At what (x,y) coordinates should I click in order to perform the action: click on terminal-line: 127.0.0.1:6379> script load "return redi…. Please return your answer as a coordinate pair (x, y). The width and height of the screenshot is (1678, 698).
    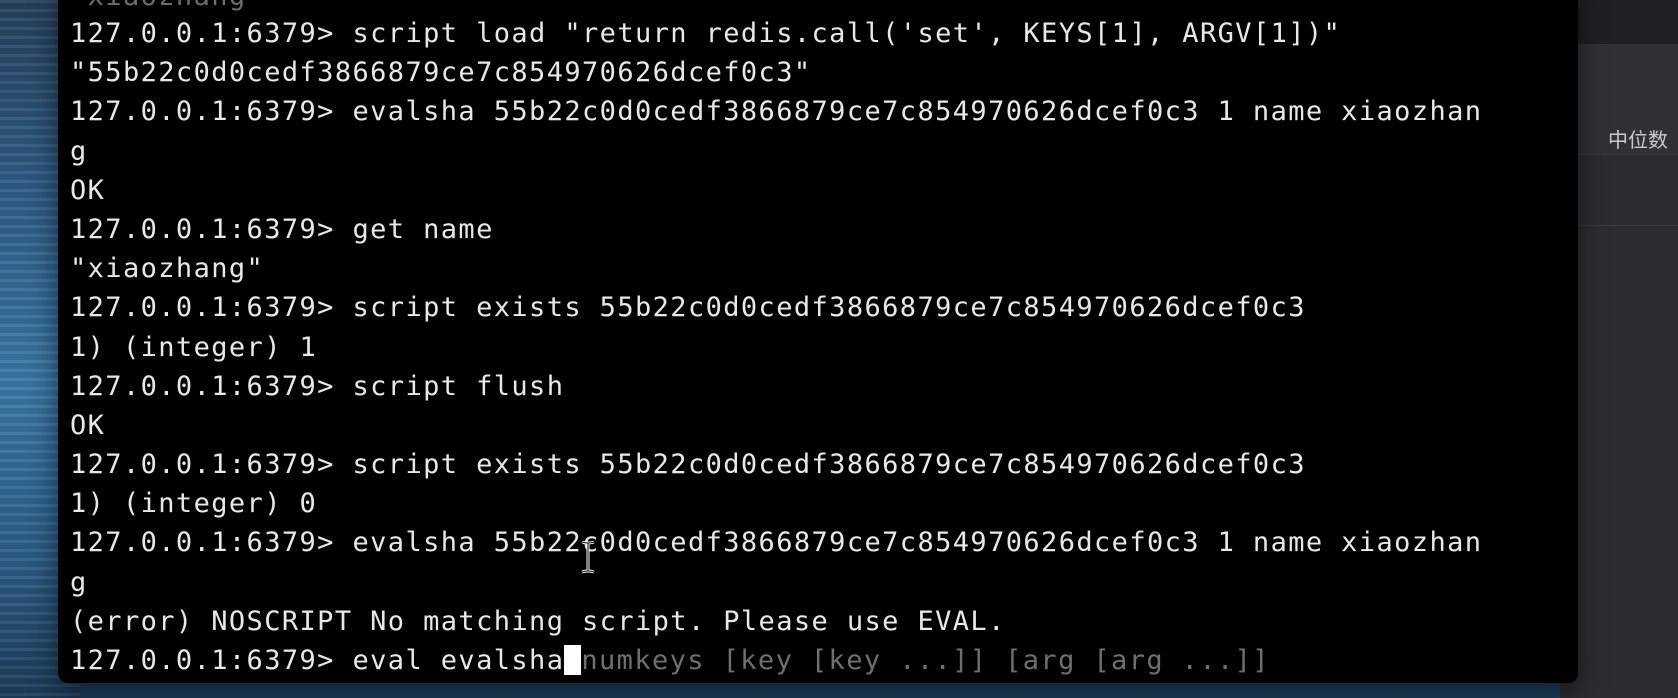
    Looking at the image, I should click on (706, 33).